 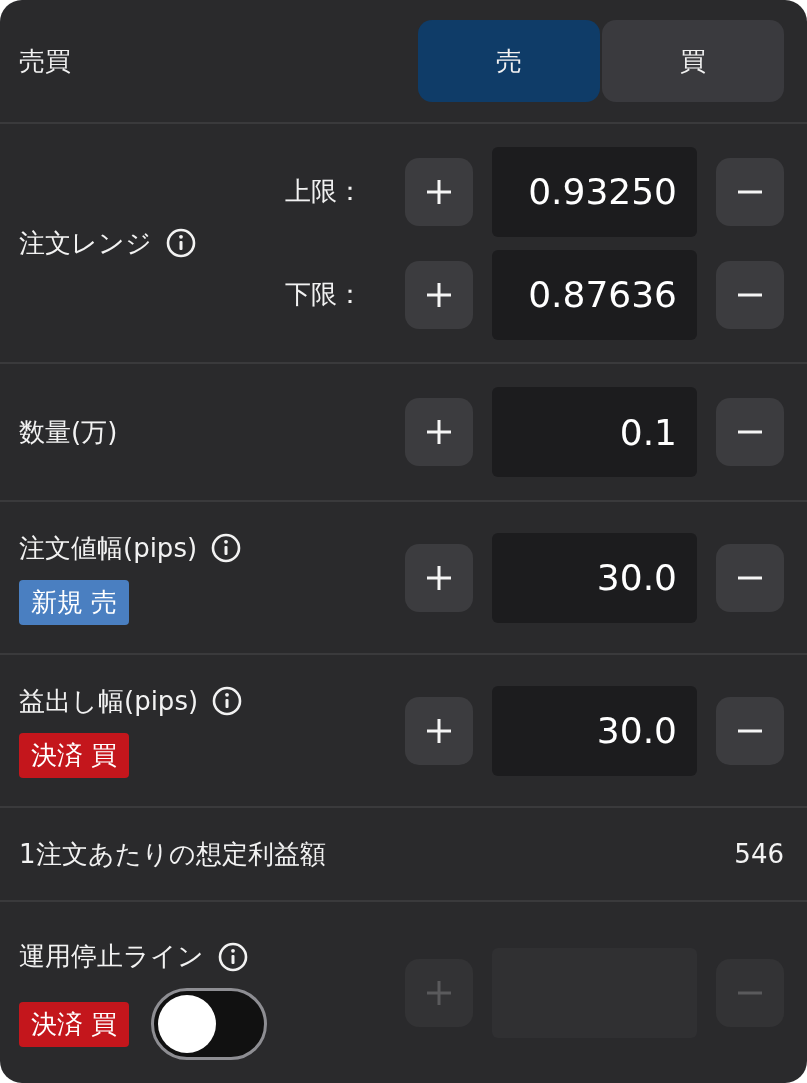 What do you see at coordinates (324, 191) in the screenshot?
I see `limit-label: 上限：` at bounding box center [324, 191].